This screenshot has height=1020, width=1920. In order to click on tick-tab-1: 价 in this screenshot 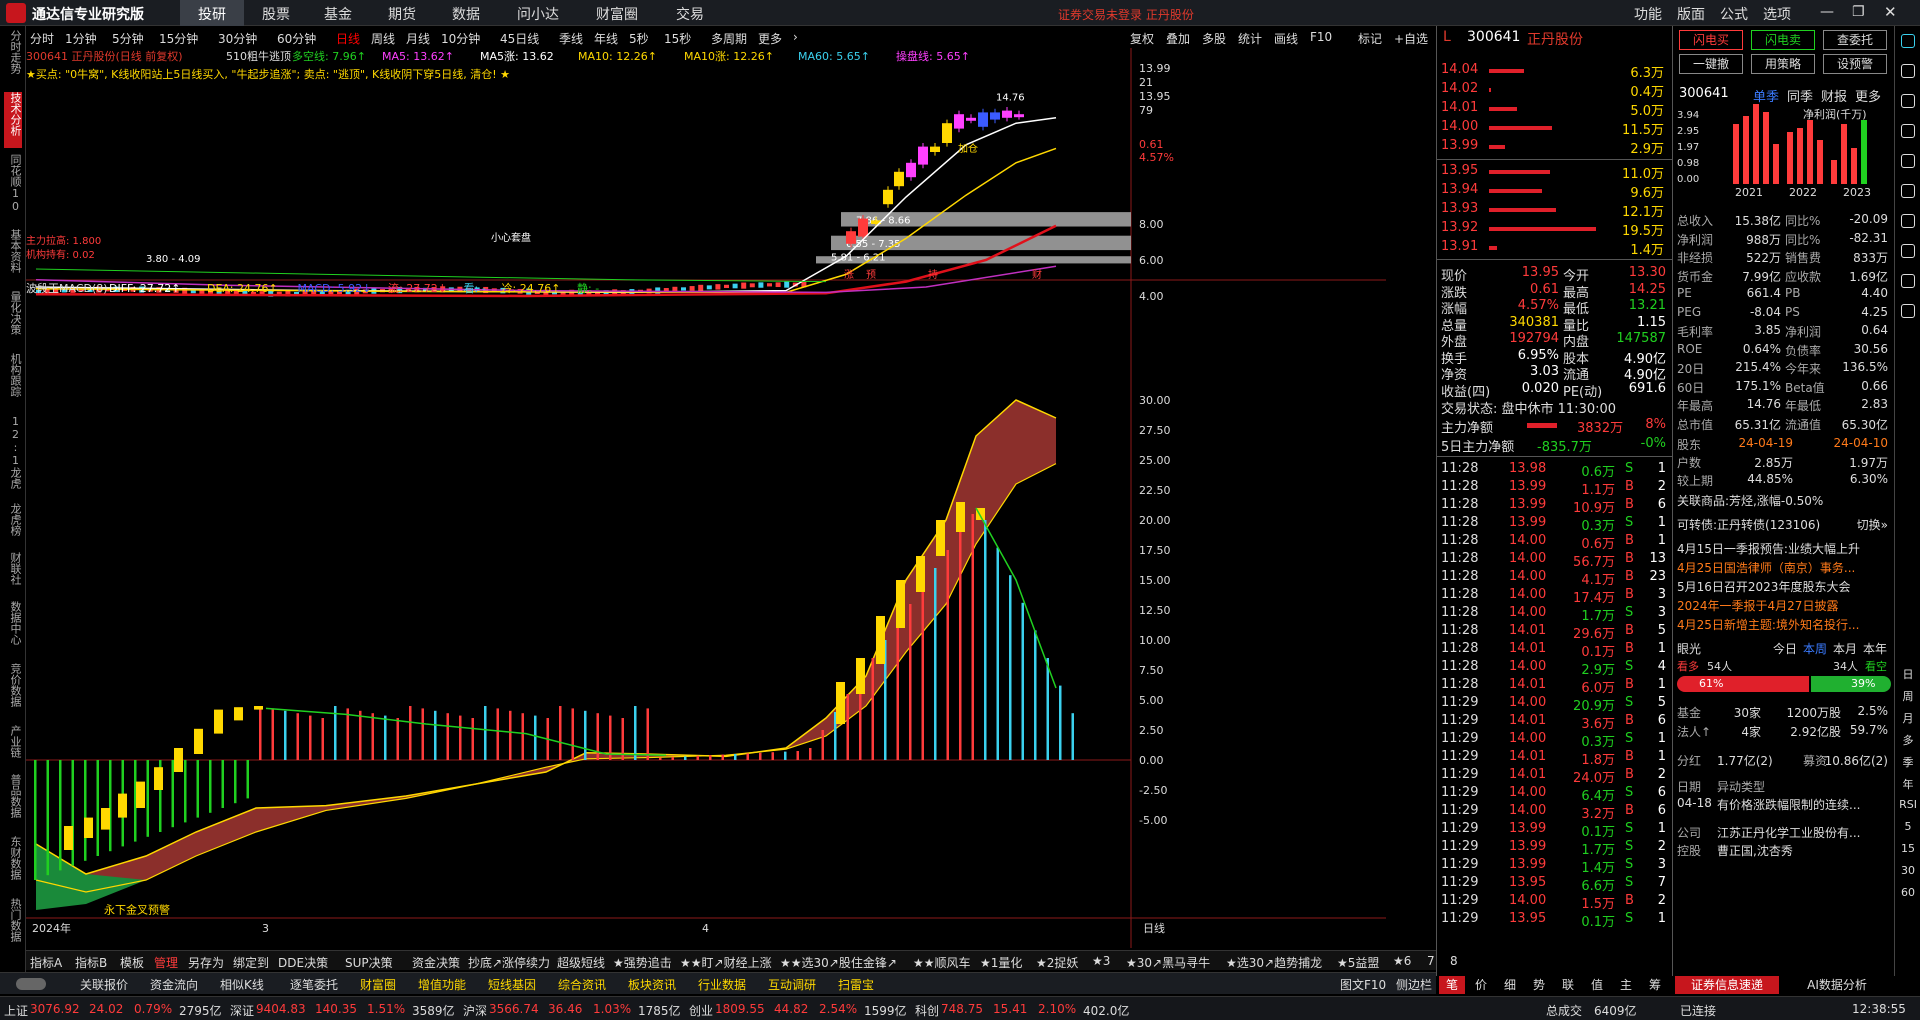, I will do `click(1481, 985)`.